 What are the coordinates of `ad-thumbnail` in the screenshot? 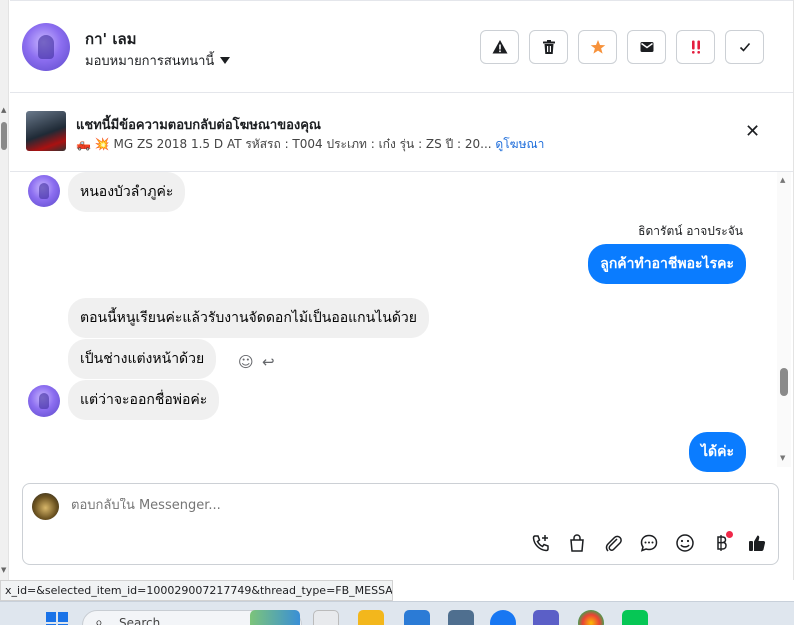 It's located at (46, 131).